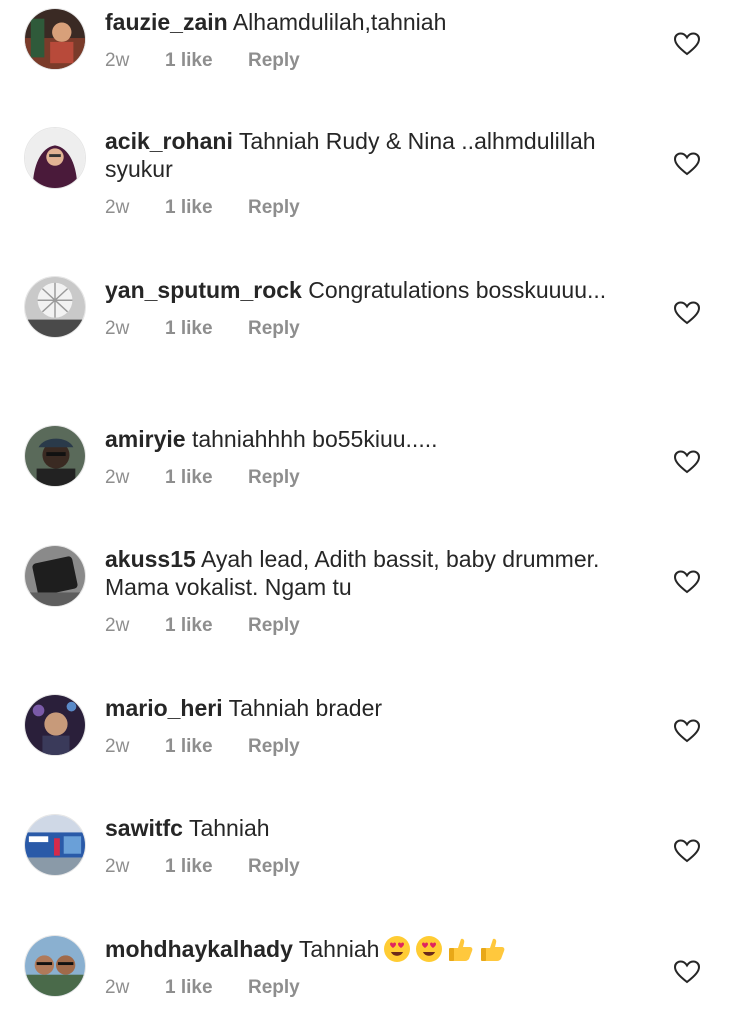 The image size is (743, 1024). What do you see at coordinates (199, 949) in the screenshot?
I see `comment-username: mohdhaykalhady` at bounding box center [199, 949].